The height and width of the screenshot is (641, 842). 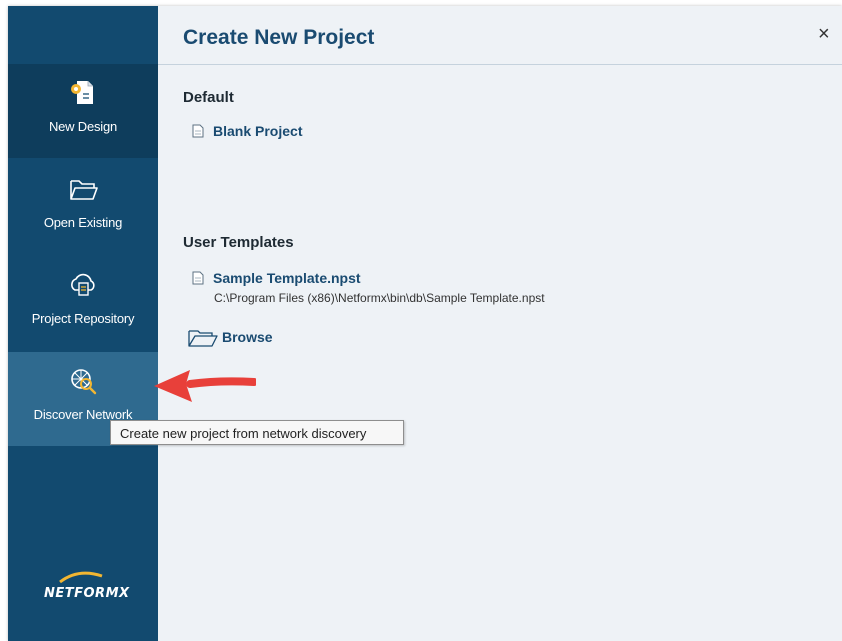 I want to click on browse-link: Browse, so click(x=247, y=337).